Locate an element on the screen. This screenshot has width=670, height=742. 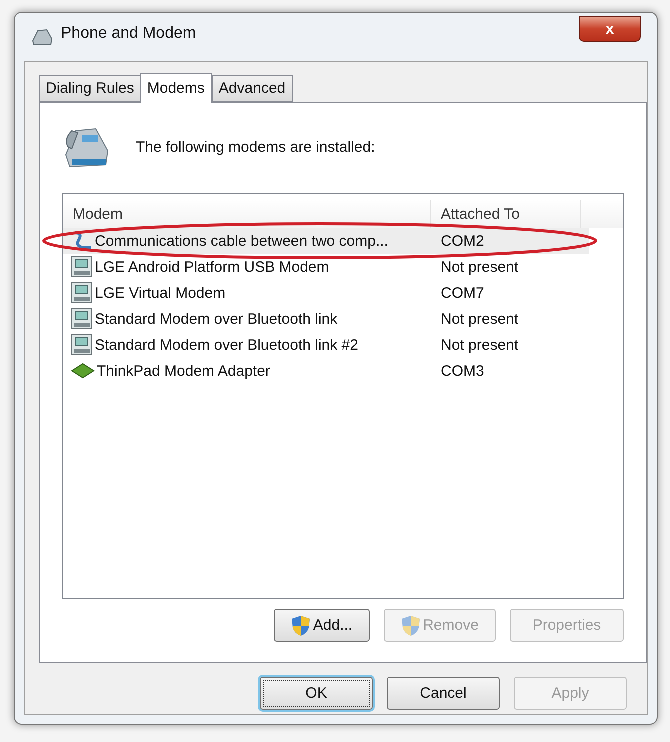
modem-row: ThinkPad Modem Adapter COM3 is located at coordinates (326, 371).